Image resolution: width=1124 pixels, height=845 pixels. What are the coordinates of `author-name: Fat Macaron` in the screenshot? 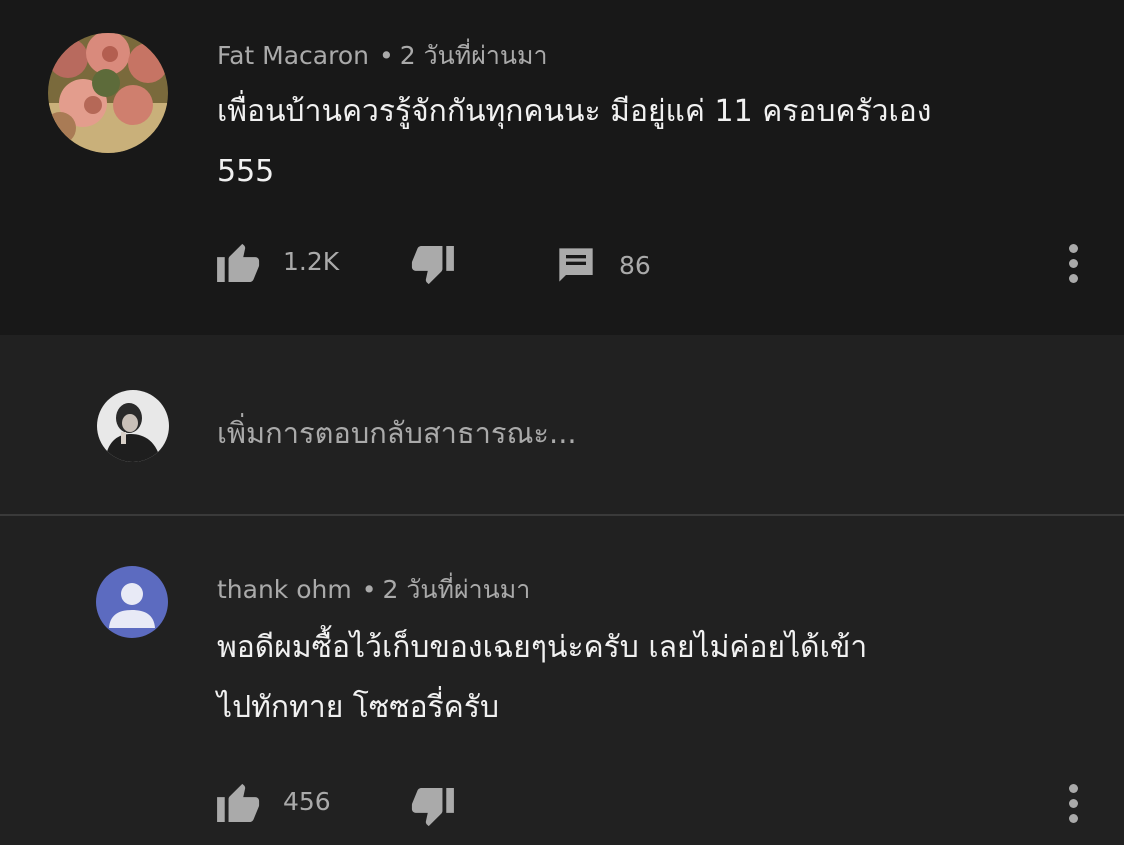 It's located at (293, 55).